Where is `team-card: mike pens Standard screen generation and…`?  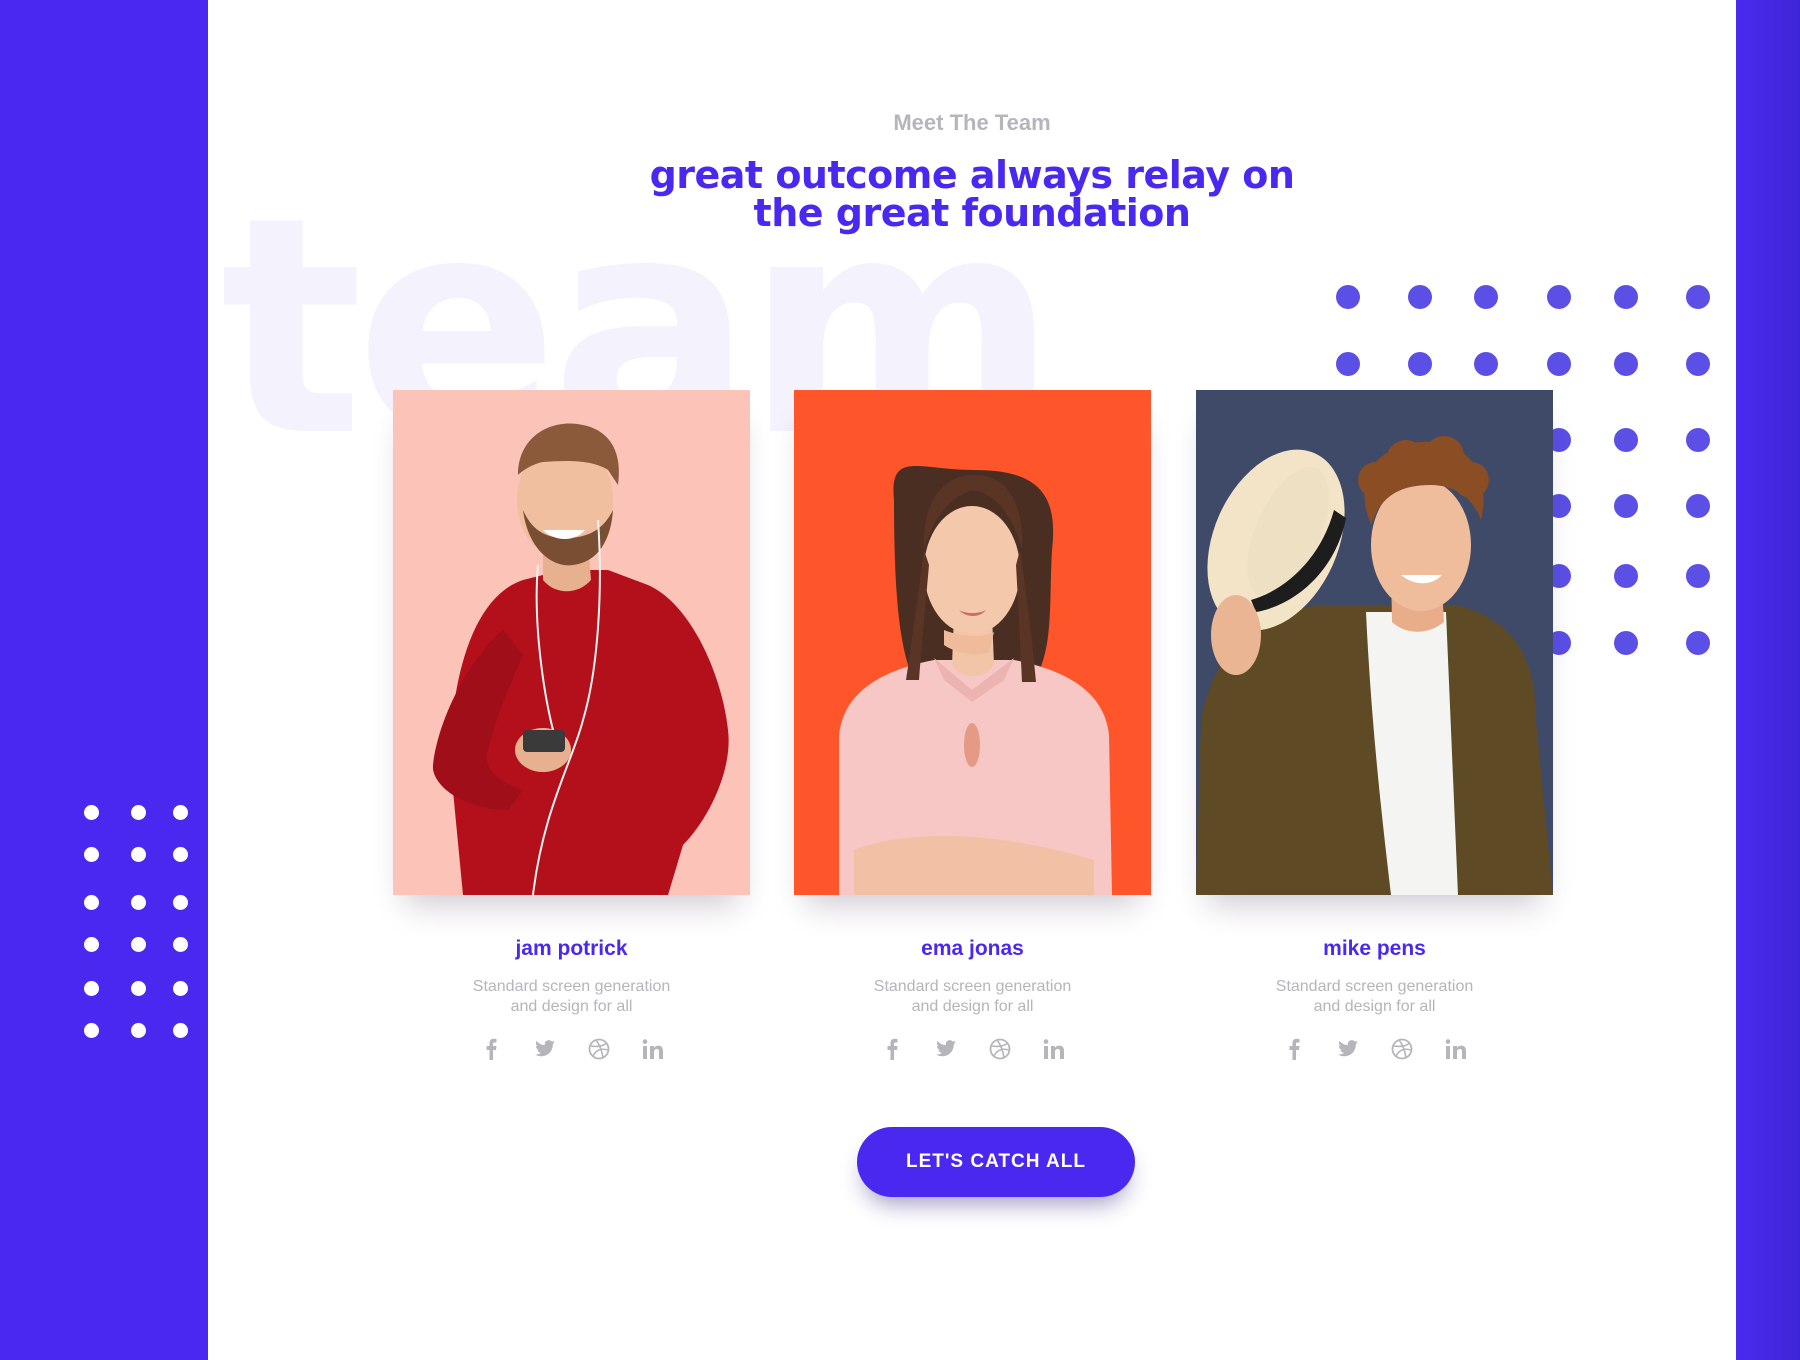 team-card: mike pens Standard screen generation and… is located at coordinates (1374, 726).